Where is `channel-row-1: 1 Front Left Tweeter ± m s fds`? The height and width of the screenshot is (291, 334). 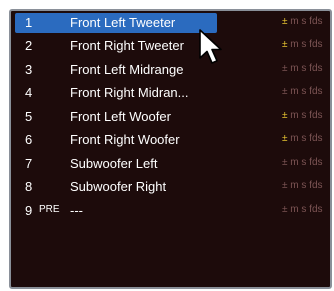
channel-row-1: 1 Front Left Tweeter ± m s fds is located at coordinates (170, 22).